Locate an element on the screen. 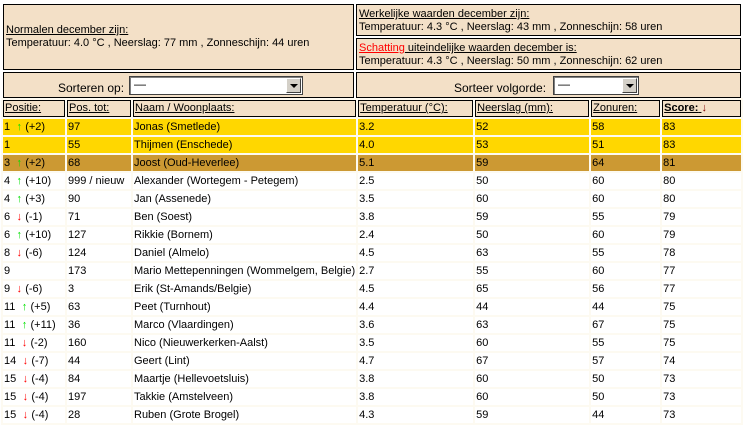 The width and height of the screenshot is (744, 425). cell-score: 83 is located at coordinates (701, 145).